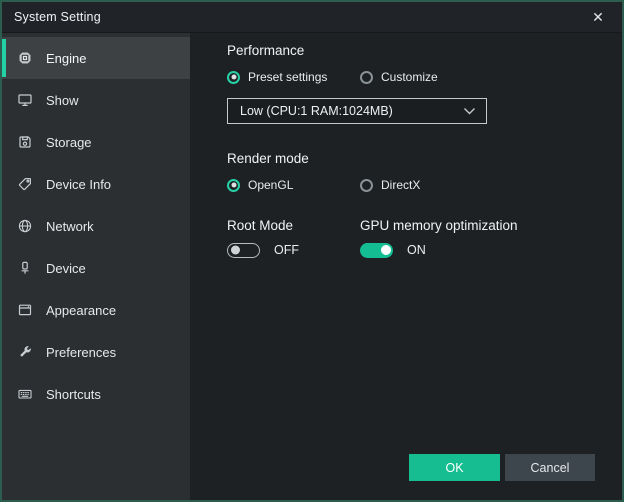 This screenshot has width=624, height=502. I want to click on monitor-icon, so click(25, 100).